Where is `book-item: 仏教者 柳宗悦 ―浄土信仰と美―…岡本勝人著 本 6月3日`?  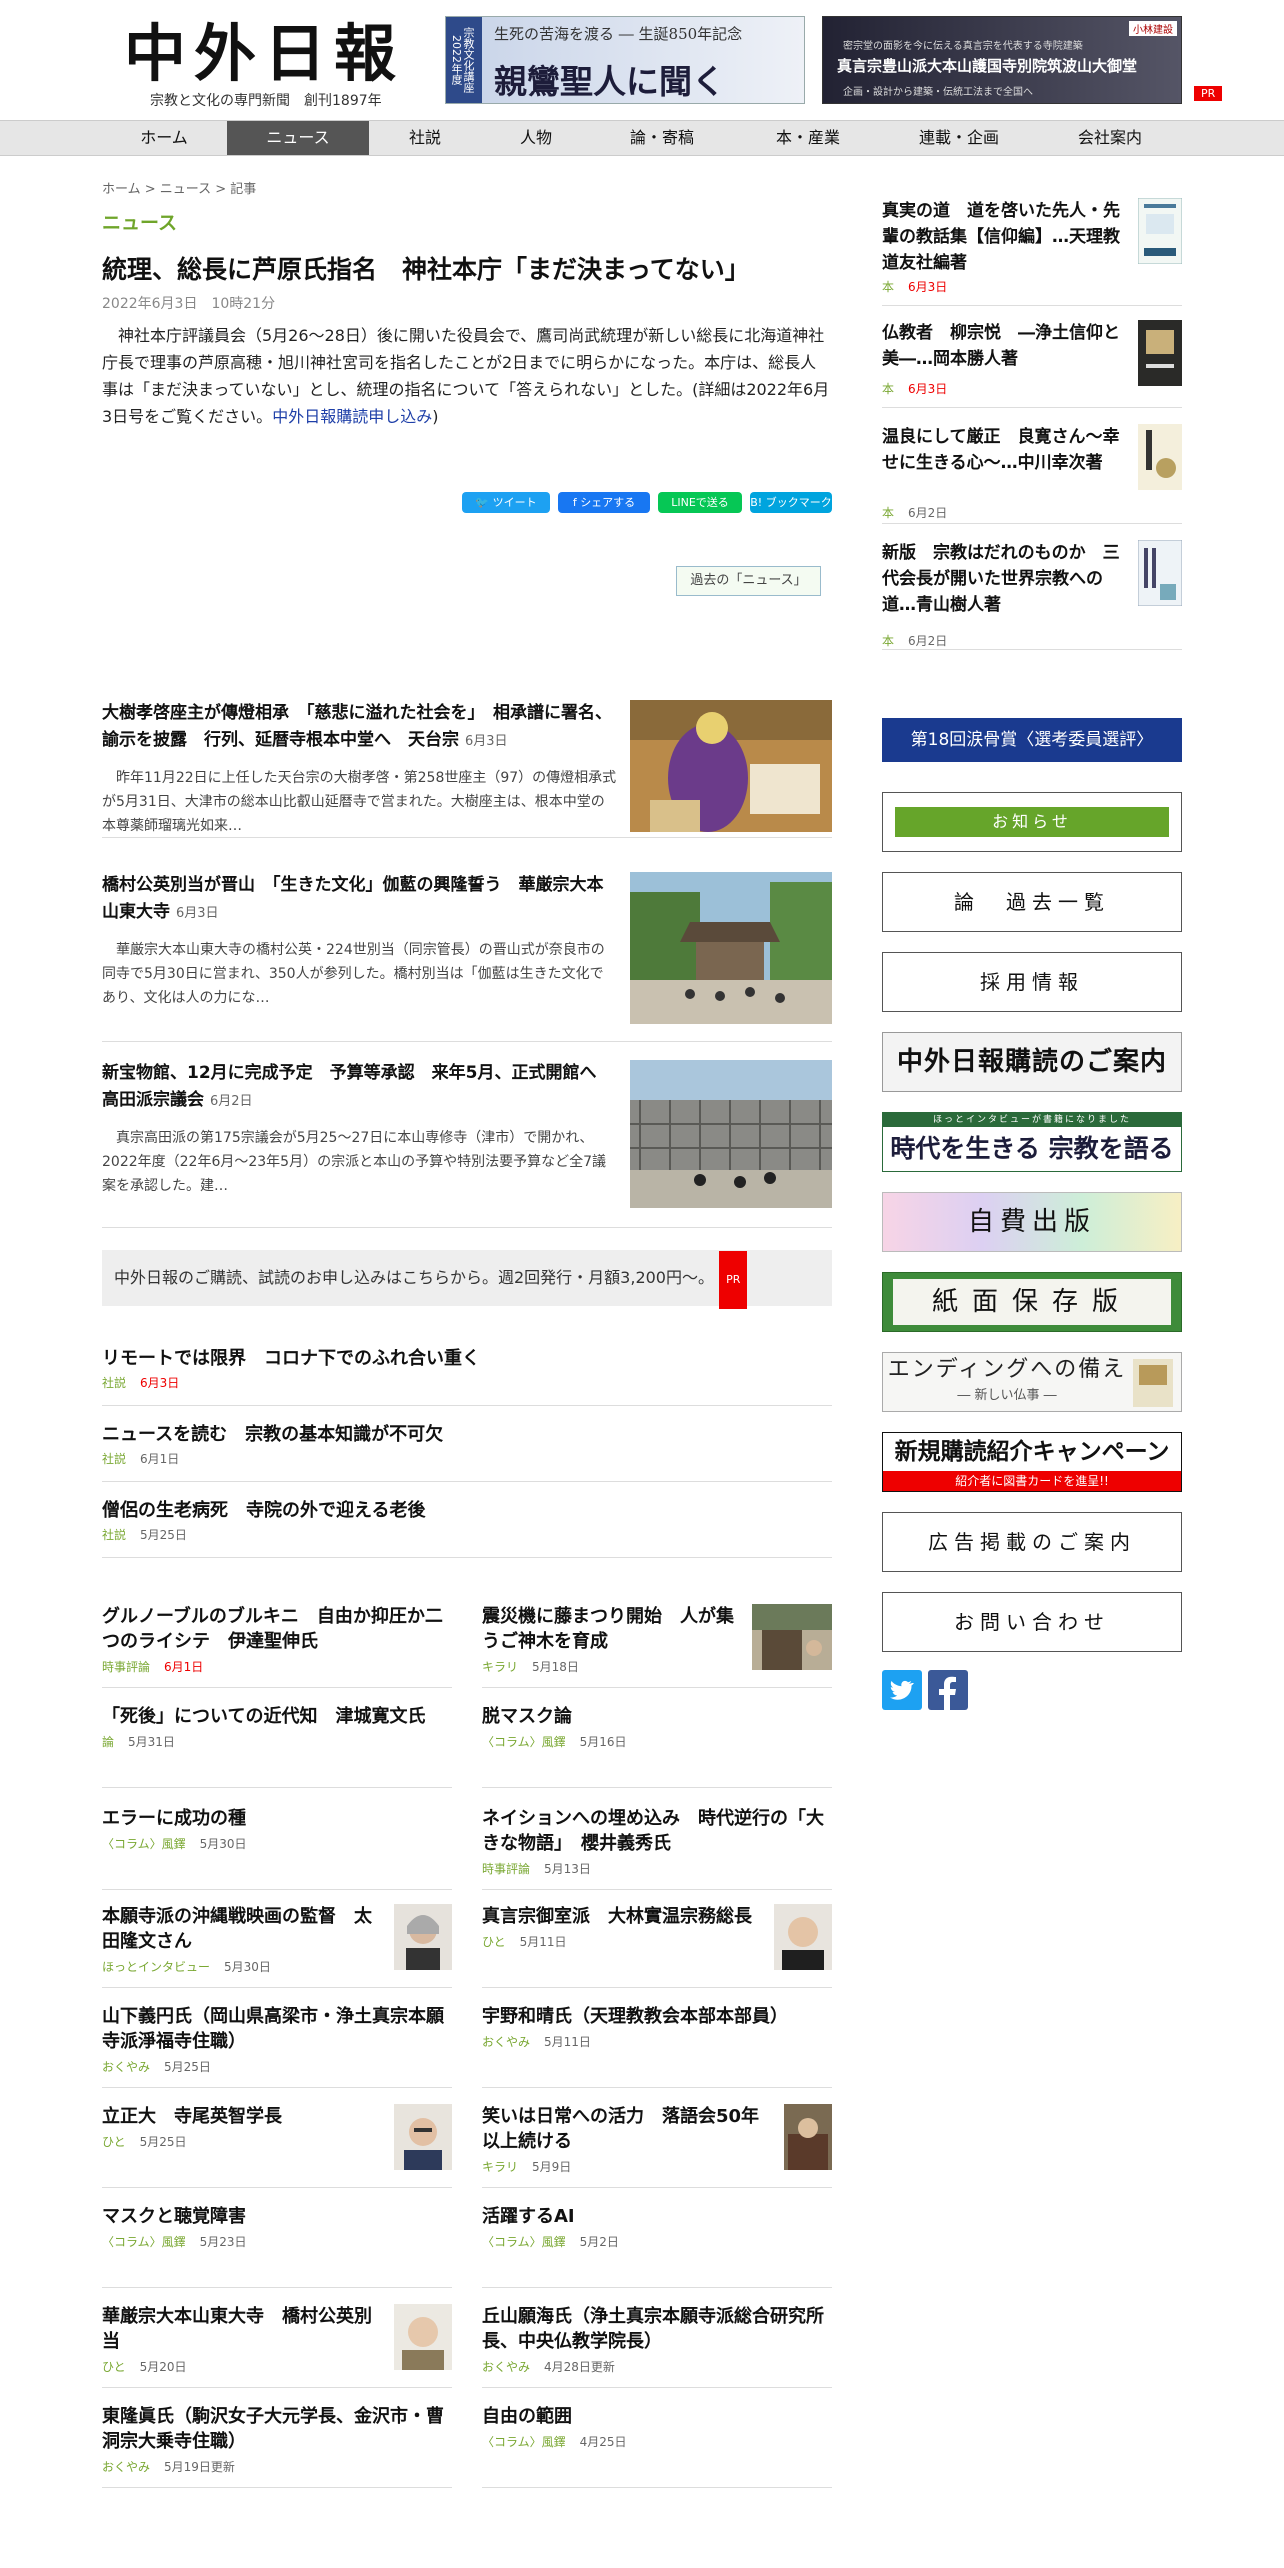 book-item: 仏教者 柳宗悦 ―浄土信仰と美―…岡本勝人著 本 6月3日 is located at coordinates (1032, 364).